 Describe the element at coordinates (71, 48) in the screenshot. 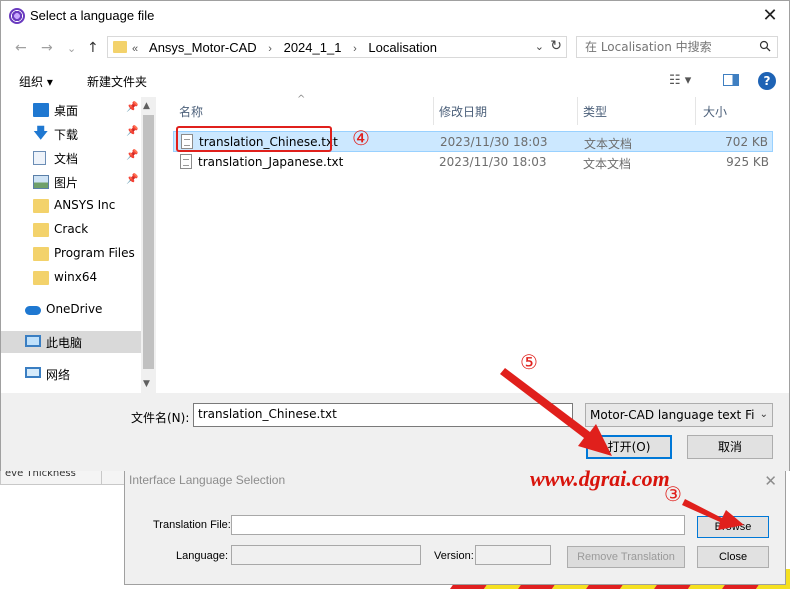

I see `recent-locations-chevron-icon: ⌄` at that location.